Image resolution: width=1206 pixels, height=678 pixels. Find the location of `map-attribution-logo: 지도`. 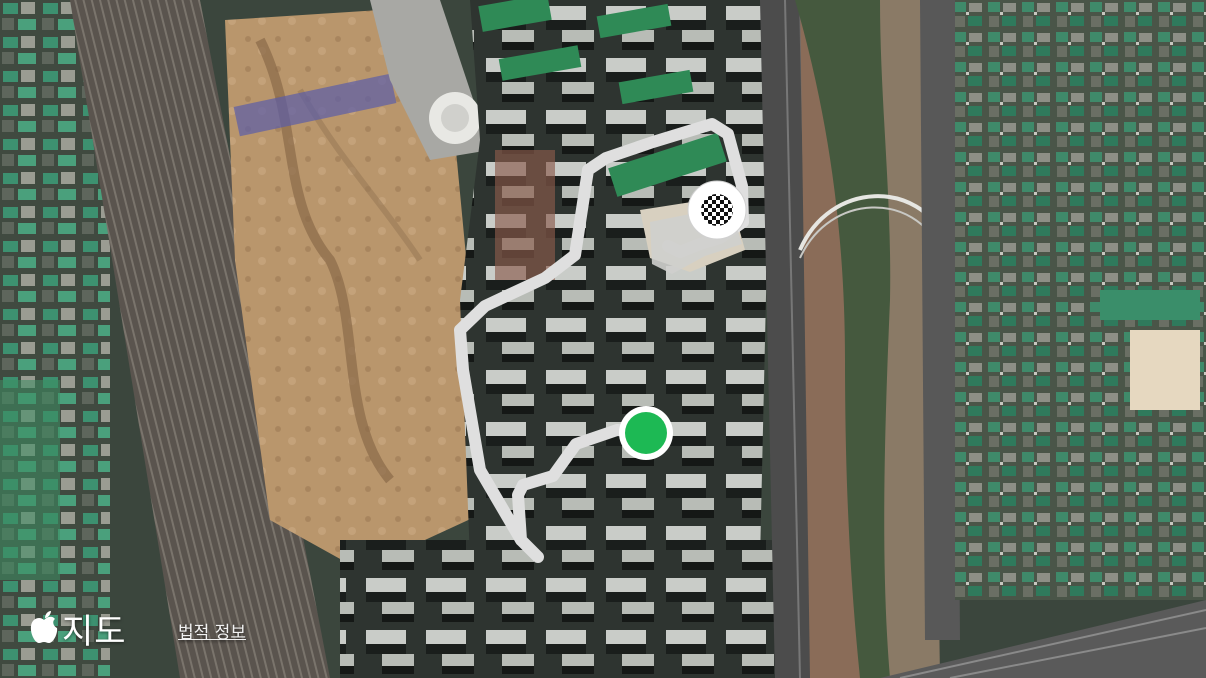

map-attribution-logo: 지도 is located at coordinates (77, 628).